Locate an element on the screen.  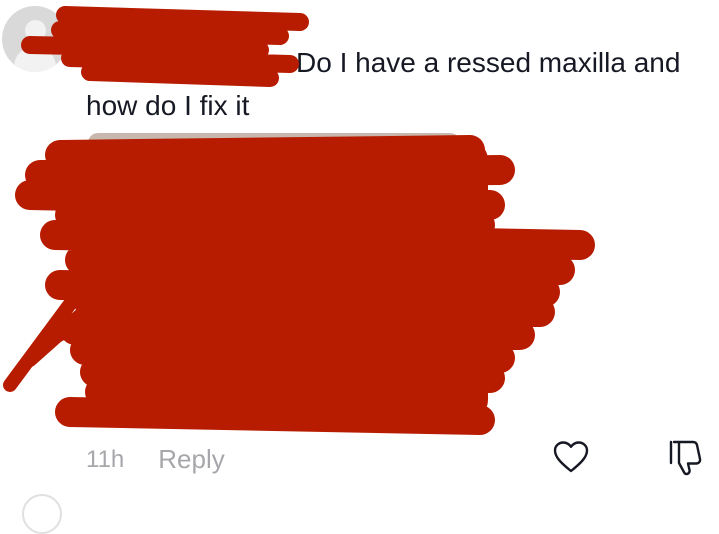
comment-text-line-1: Do I have a ressed maxilla and is located at coordinates (488, 62).